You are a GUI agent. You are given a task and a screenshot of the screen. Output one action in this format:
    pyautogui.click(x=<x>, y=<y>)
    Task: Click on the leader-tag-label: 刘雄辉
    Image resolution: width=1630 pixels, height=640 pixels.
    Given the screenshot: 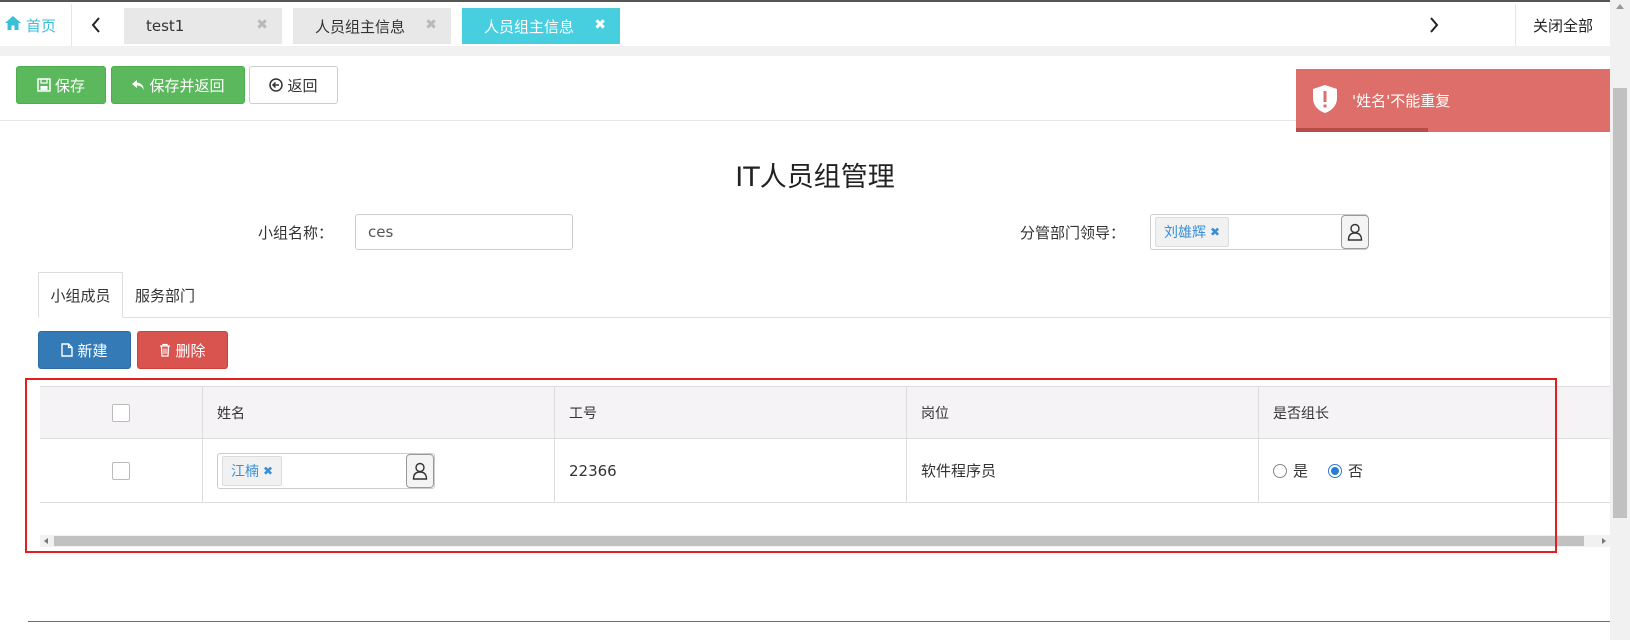 What is the action you would take?
    pyautogui.click(x=1185, y=233)
    